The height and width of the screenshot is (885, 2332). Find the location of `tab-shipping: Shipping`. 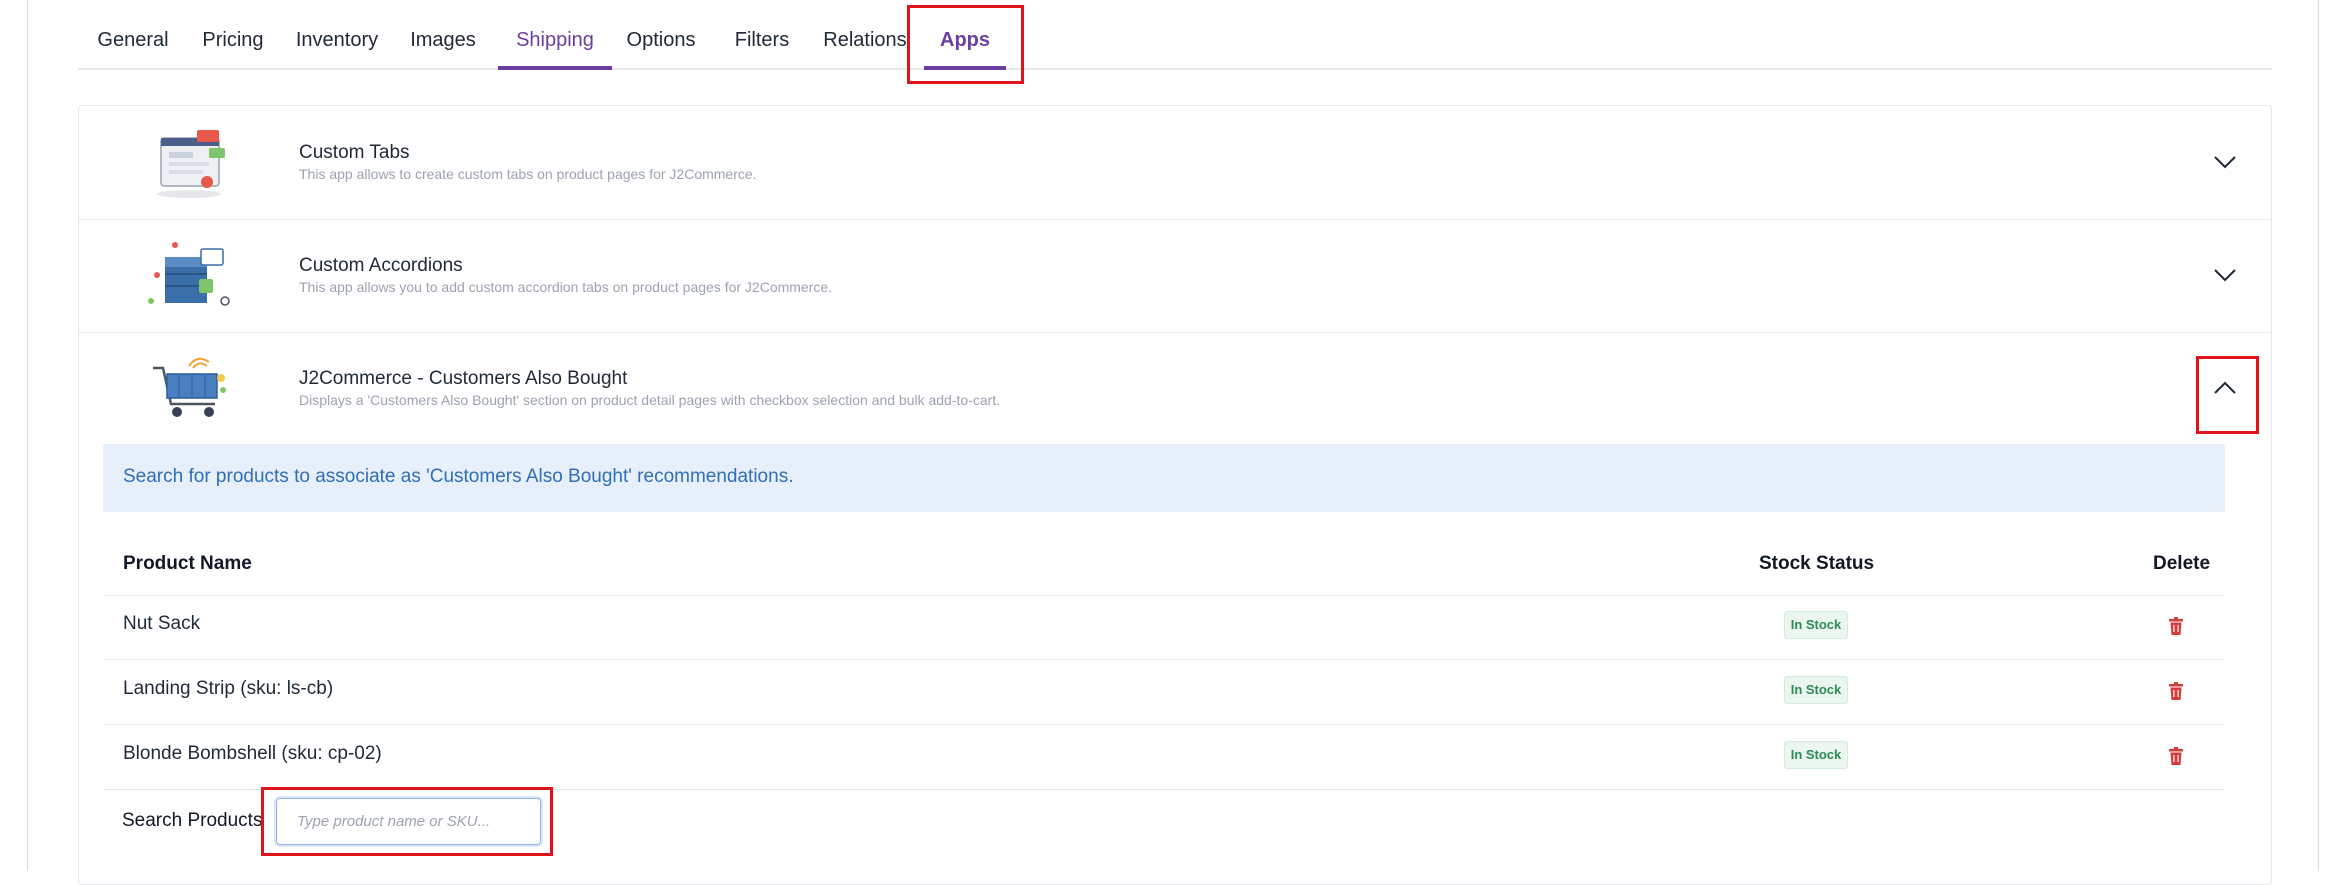

tab-shipping: Shipping is located at coordinates (555, 35).